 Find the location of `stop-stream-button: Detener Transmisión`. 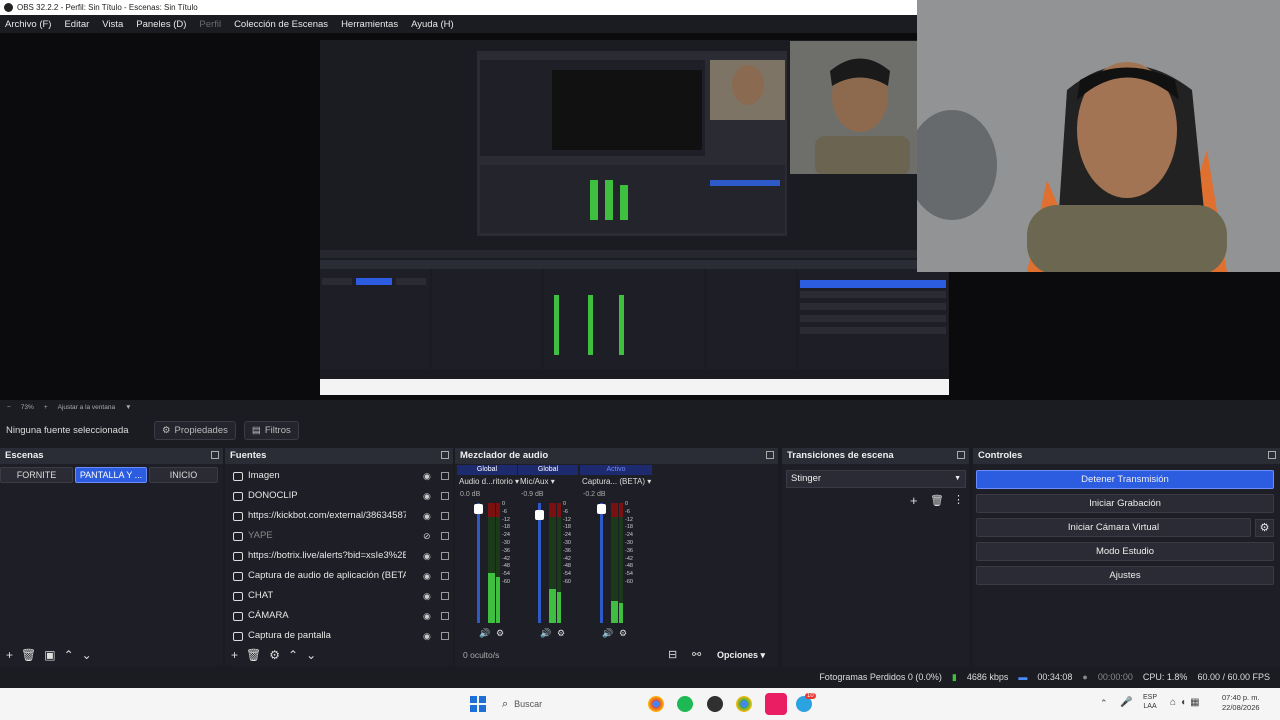

stop-stream-button: Detener Transmisión is located at coordinates (1125, 479).